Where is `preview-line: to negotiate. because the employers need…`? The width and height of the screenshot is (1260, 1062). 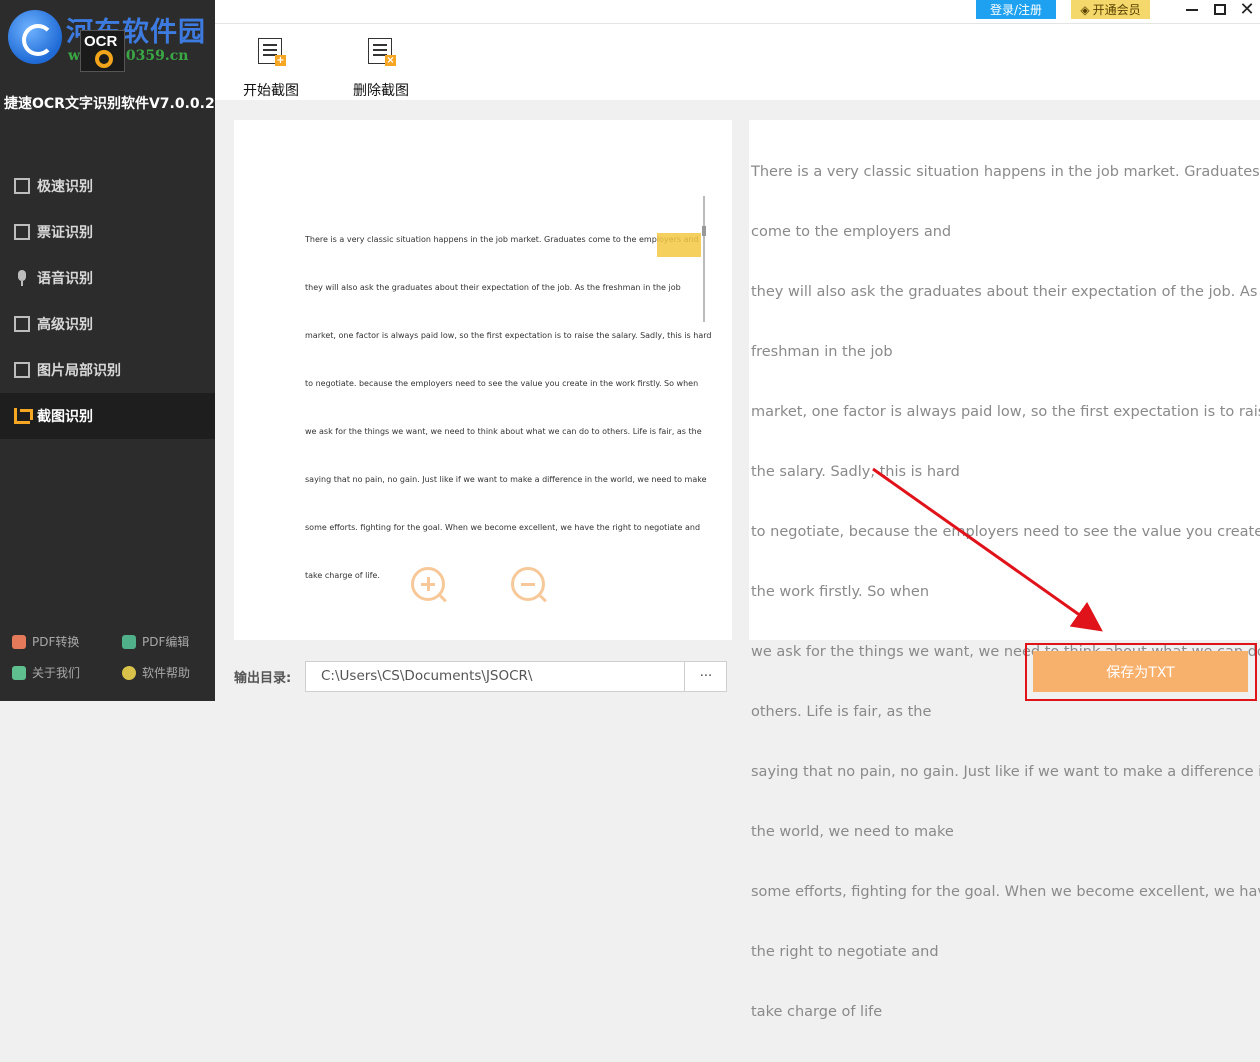
preview-line: to negotiate. because the employers need… is located at coordinates (502, 383).